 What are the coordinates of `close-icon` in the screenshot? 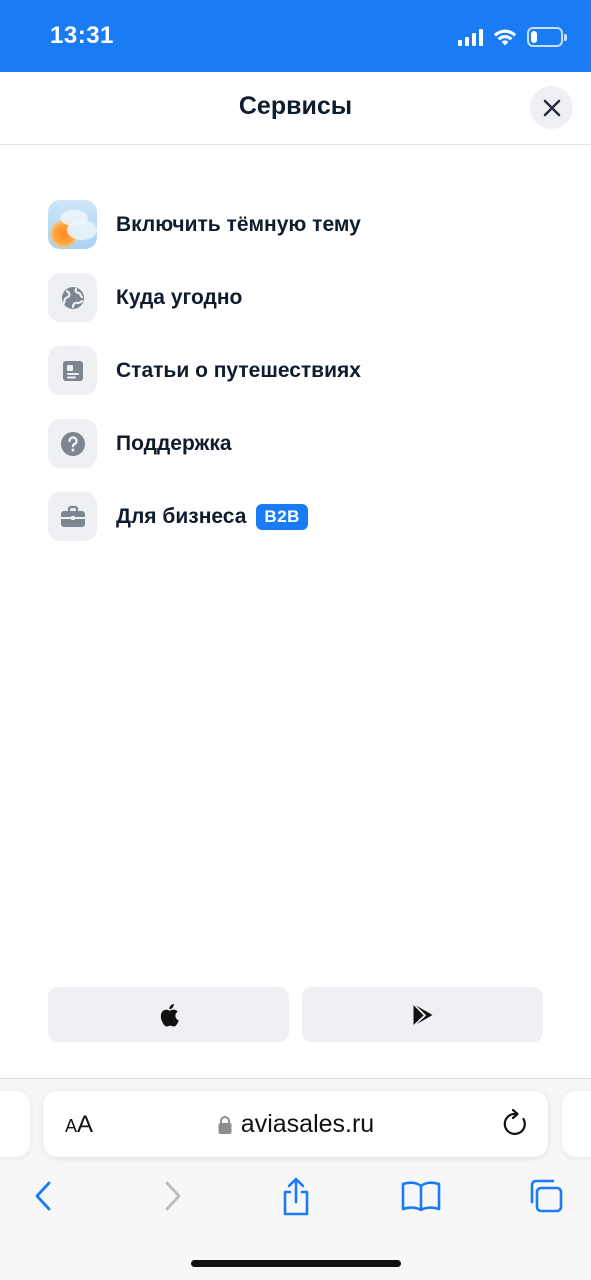 It's located at (551, 107).